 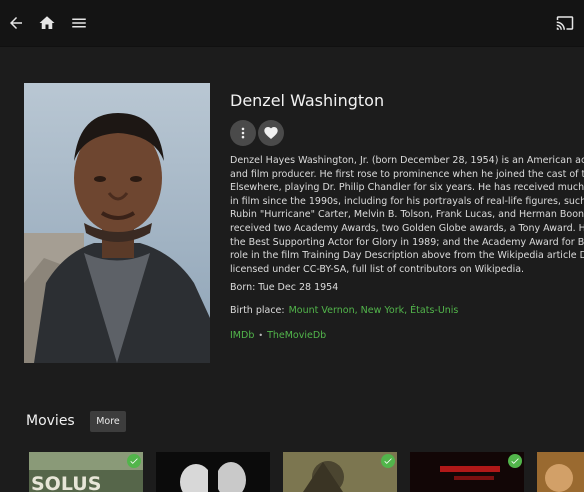 What do you see at coordinates (16, 23) in the screenshot?
I see `back-arrow-icon` at bounding box center [16, 23].